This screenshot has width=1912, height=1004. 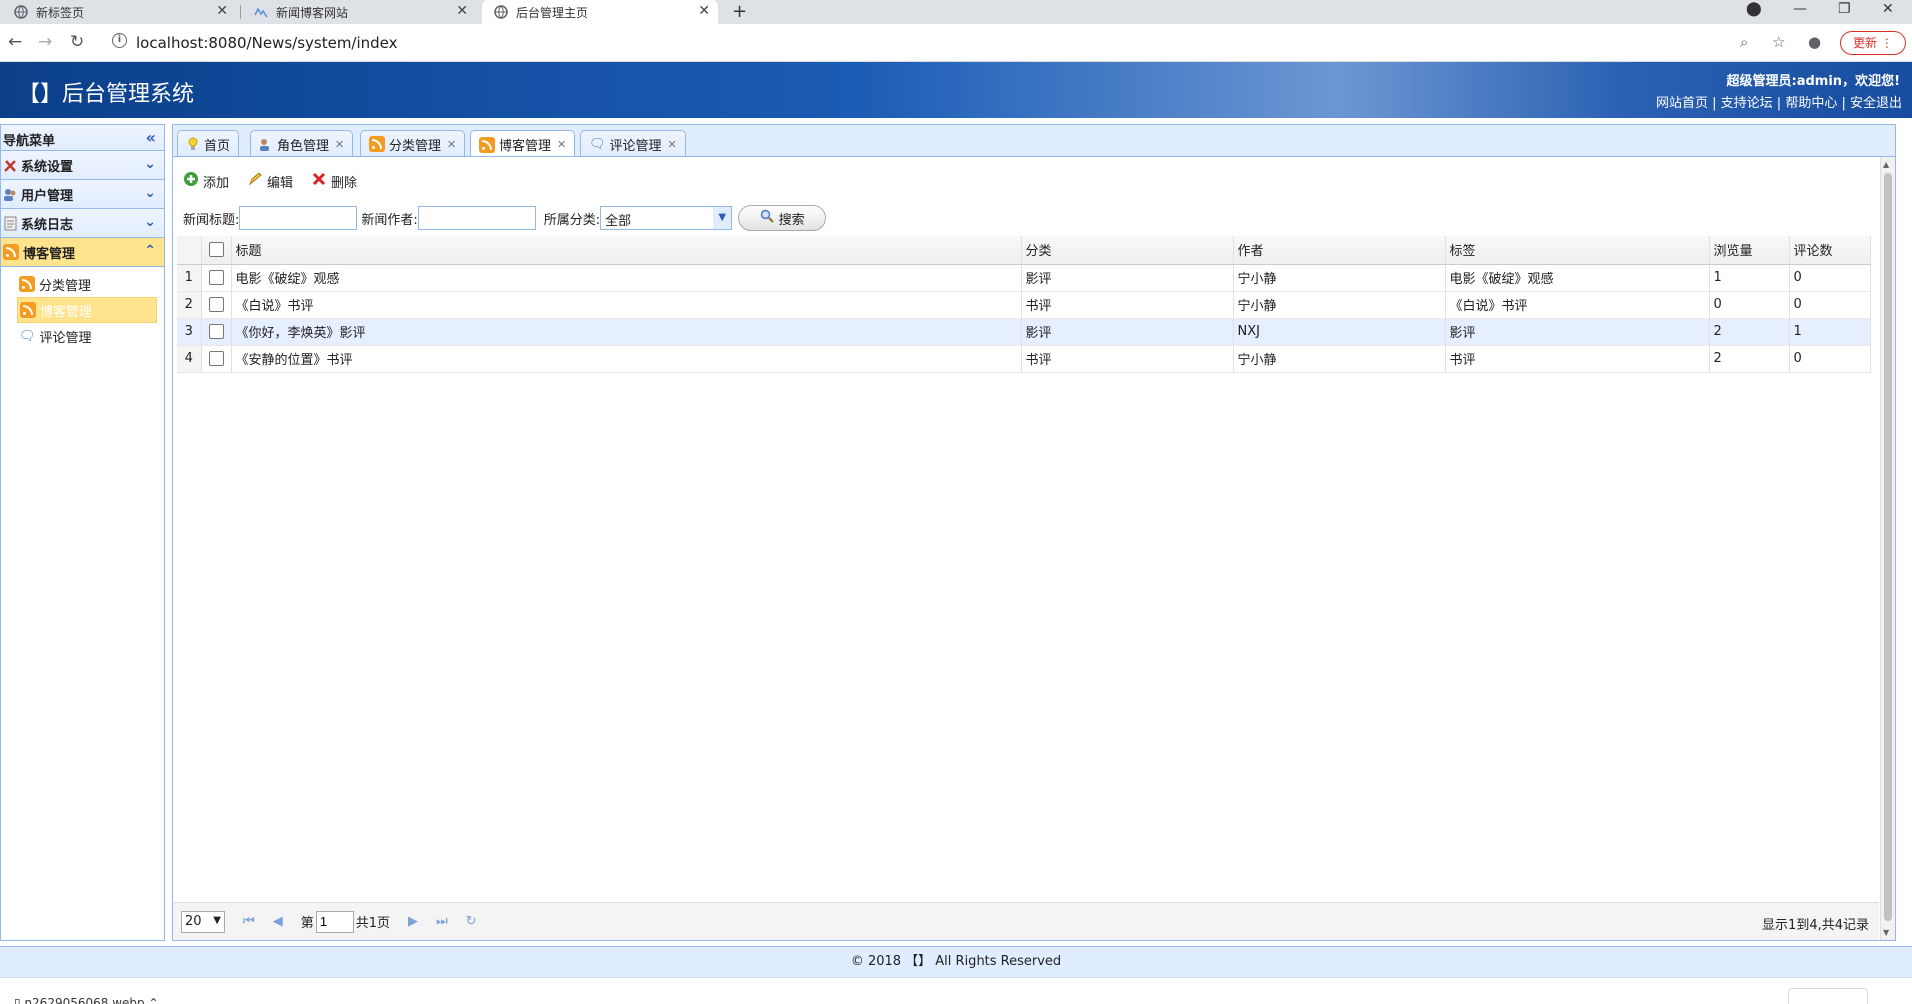 What do you see at coordinates (597, 144) in the screenshot?
I see `comment-bubble-icon: 🗨` at bounding box center [597, 144].